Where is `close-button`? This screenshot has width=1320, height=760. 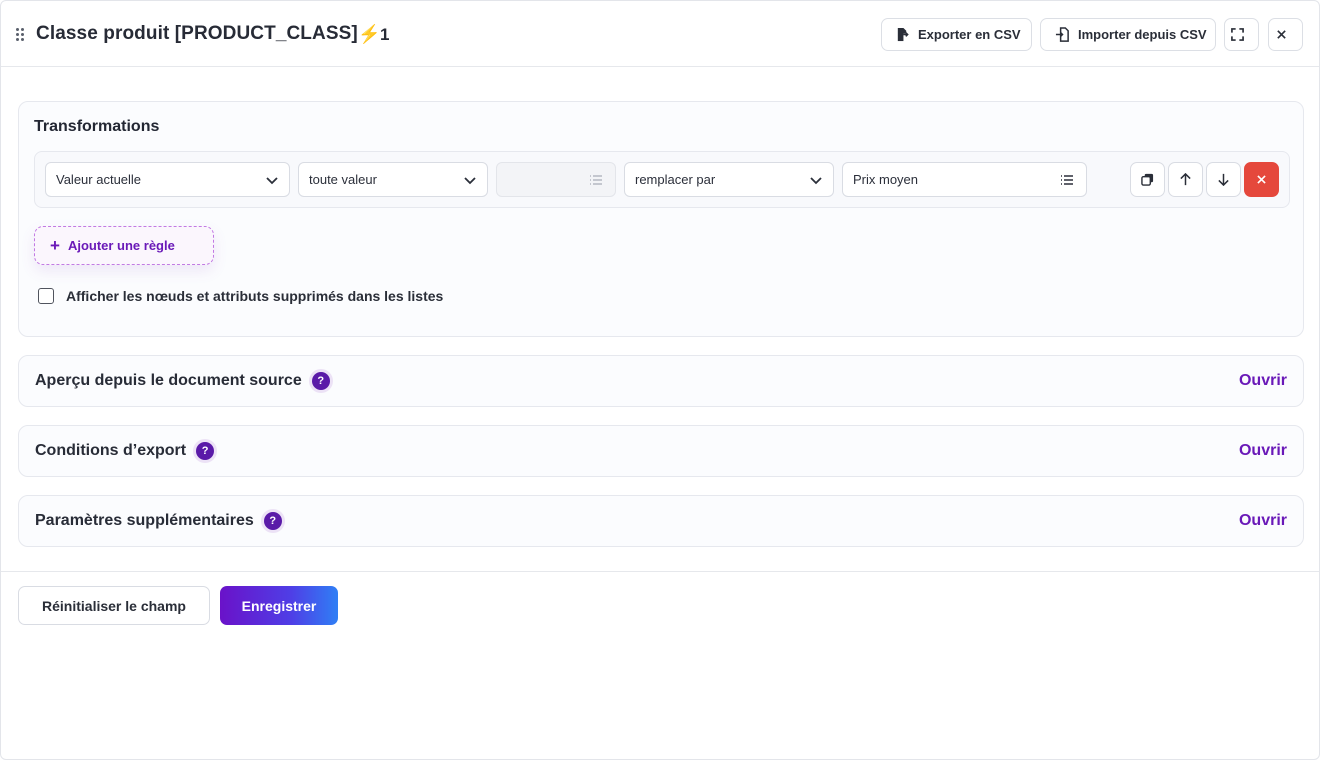 close-button is located at coordinates (1285, 34).